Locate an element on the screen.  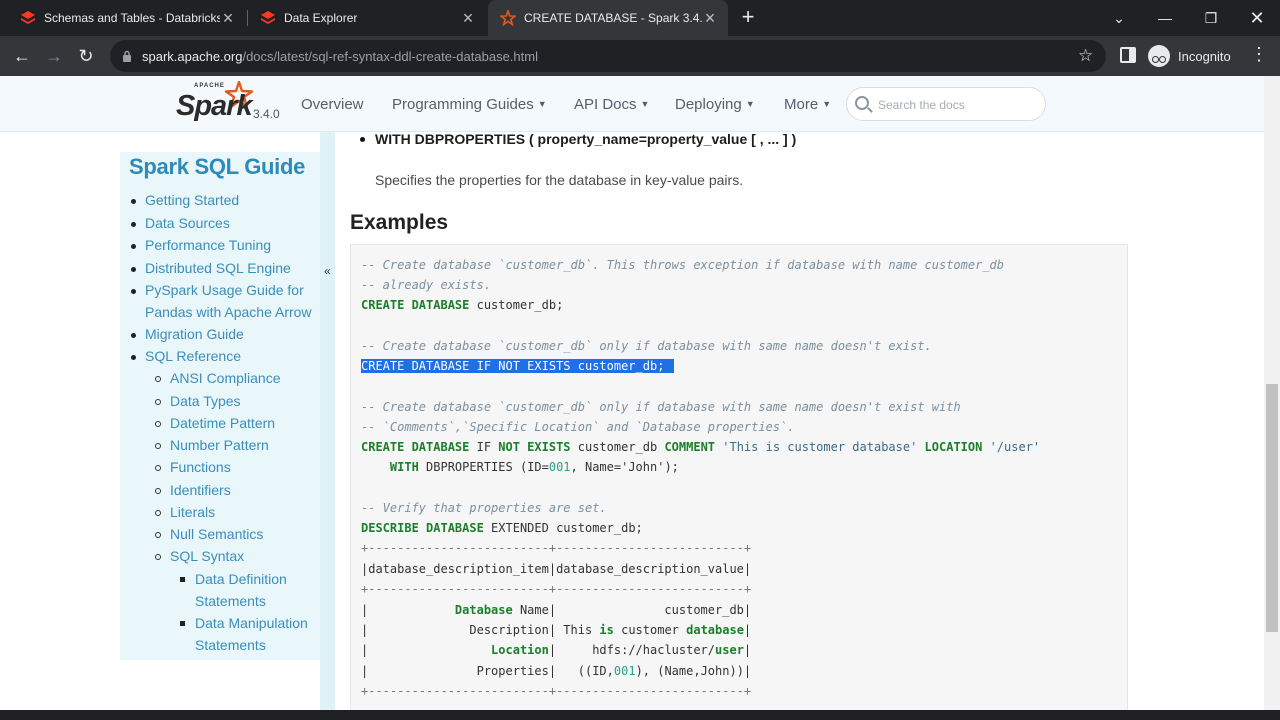
nav-programming-guides: Programming Guides ▼ is located at coordinates (469, 104).